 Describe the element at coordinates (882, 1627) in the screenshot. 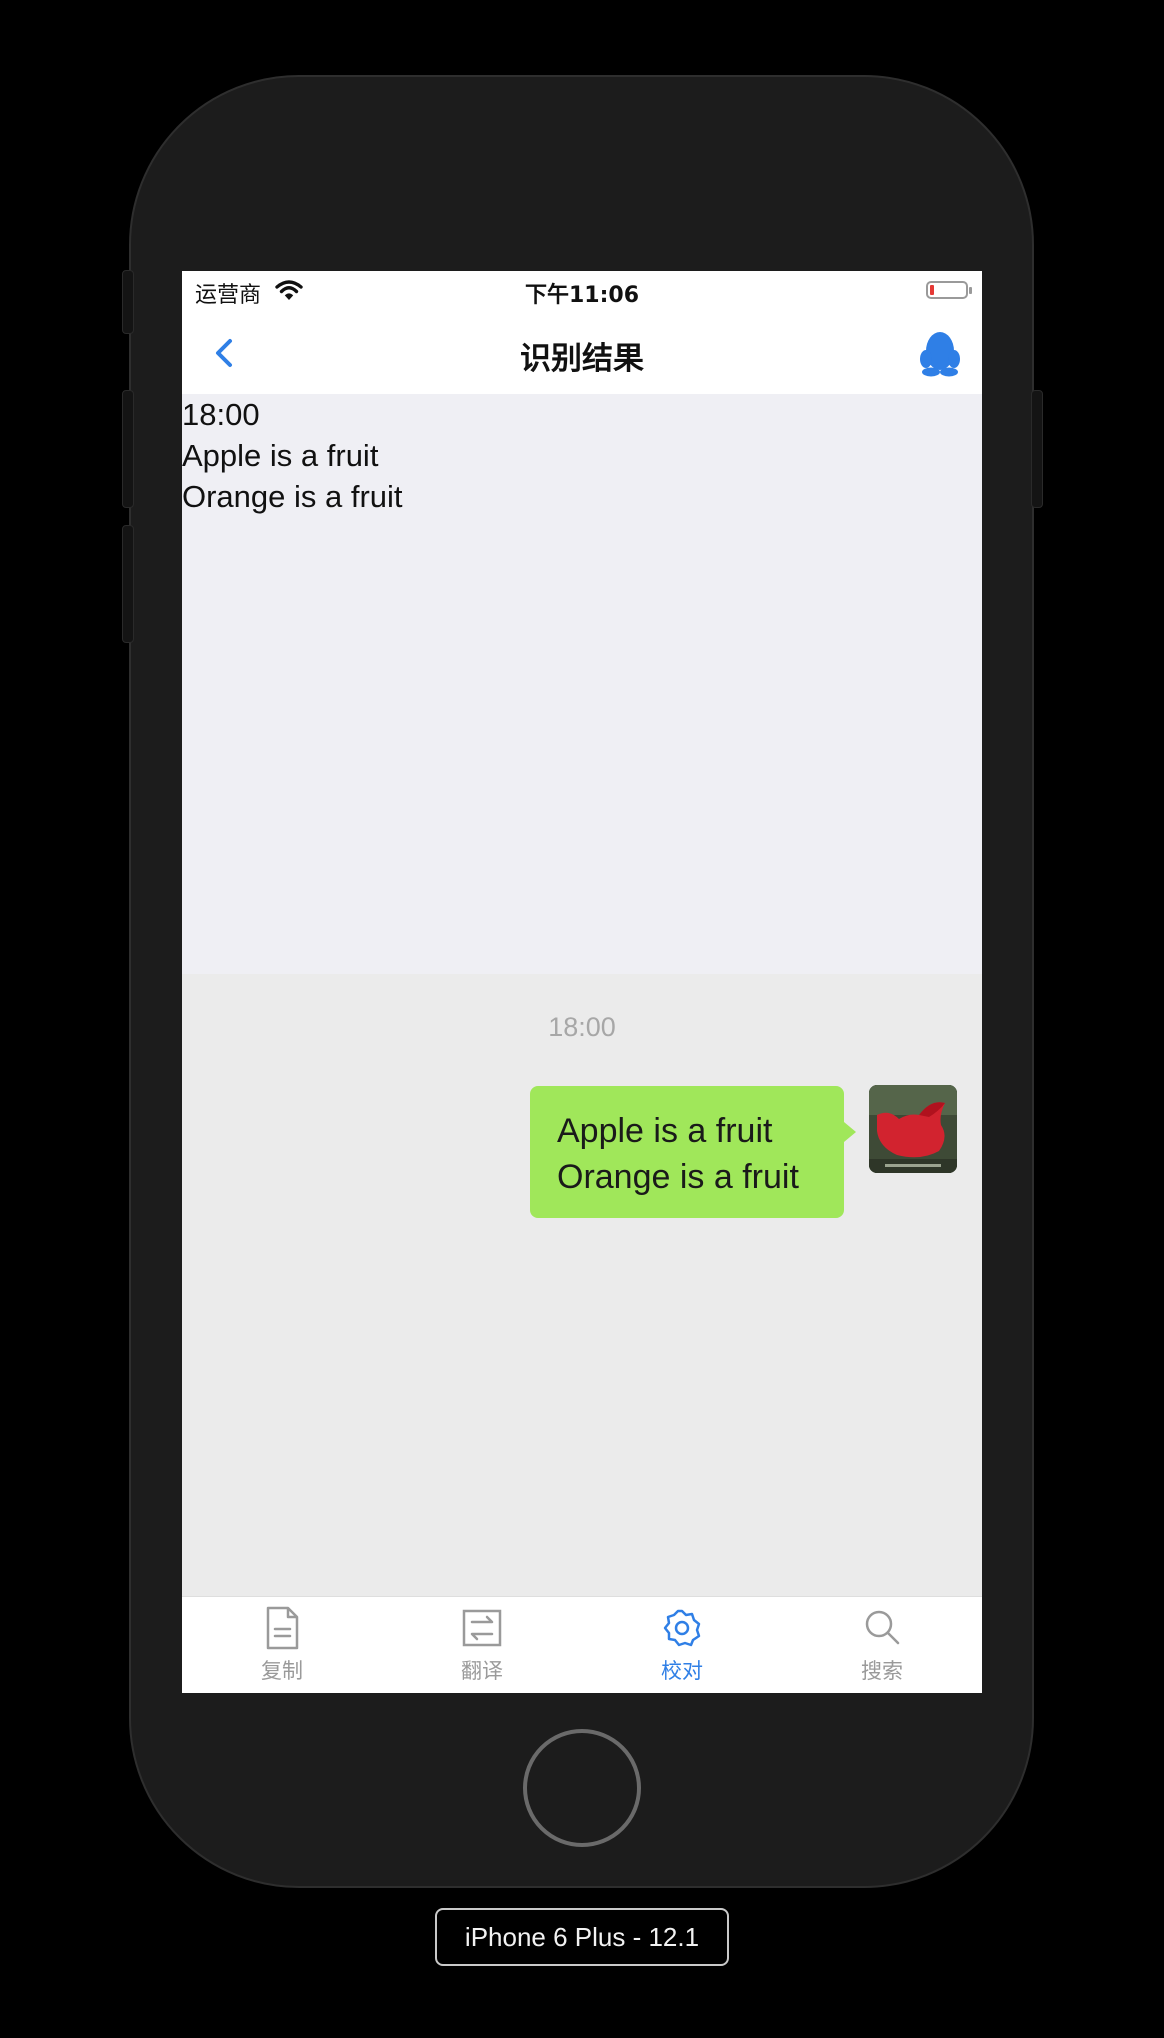

I see `search-icon` at that location.